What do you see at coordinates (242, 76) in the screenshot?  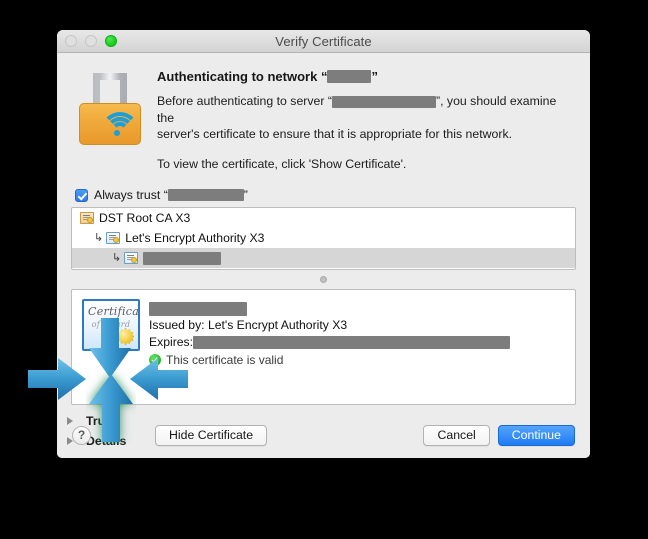 I see `headline-prefix: Authenticating to network “` at bounding box center [242, 76].